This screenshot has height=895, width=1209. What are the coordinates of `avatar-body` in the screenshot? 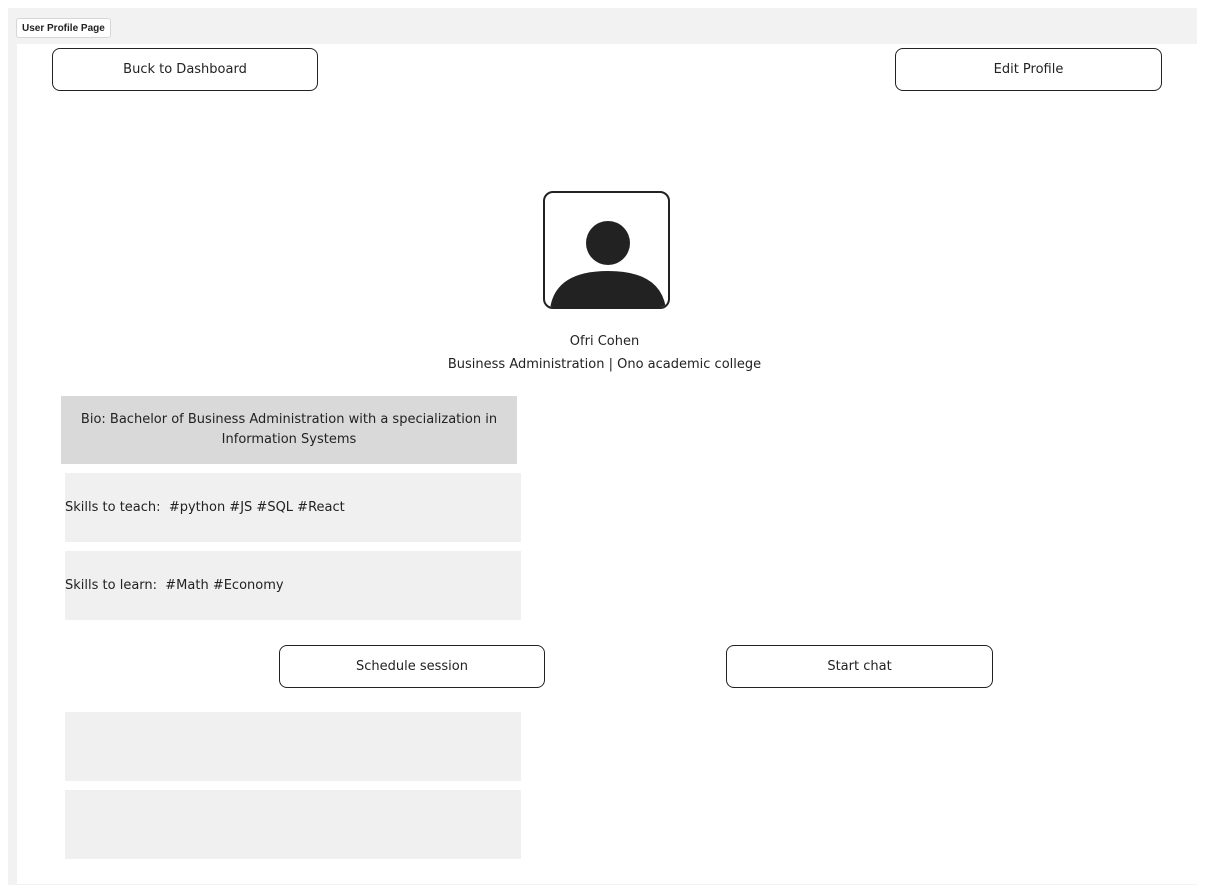 It's located at (608, 289).